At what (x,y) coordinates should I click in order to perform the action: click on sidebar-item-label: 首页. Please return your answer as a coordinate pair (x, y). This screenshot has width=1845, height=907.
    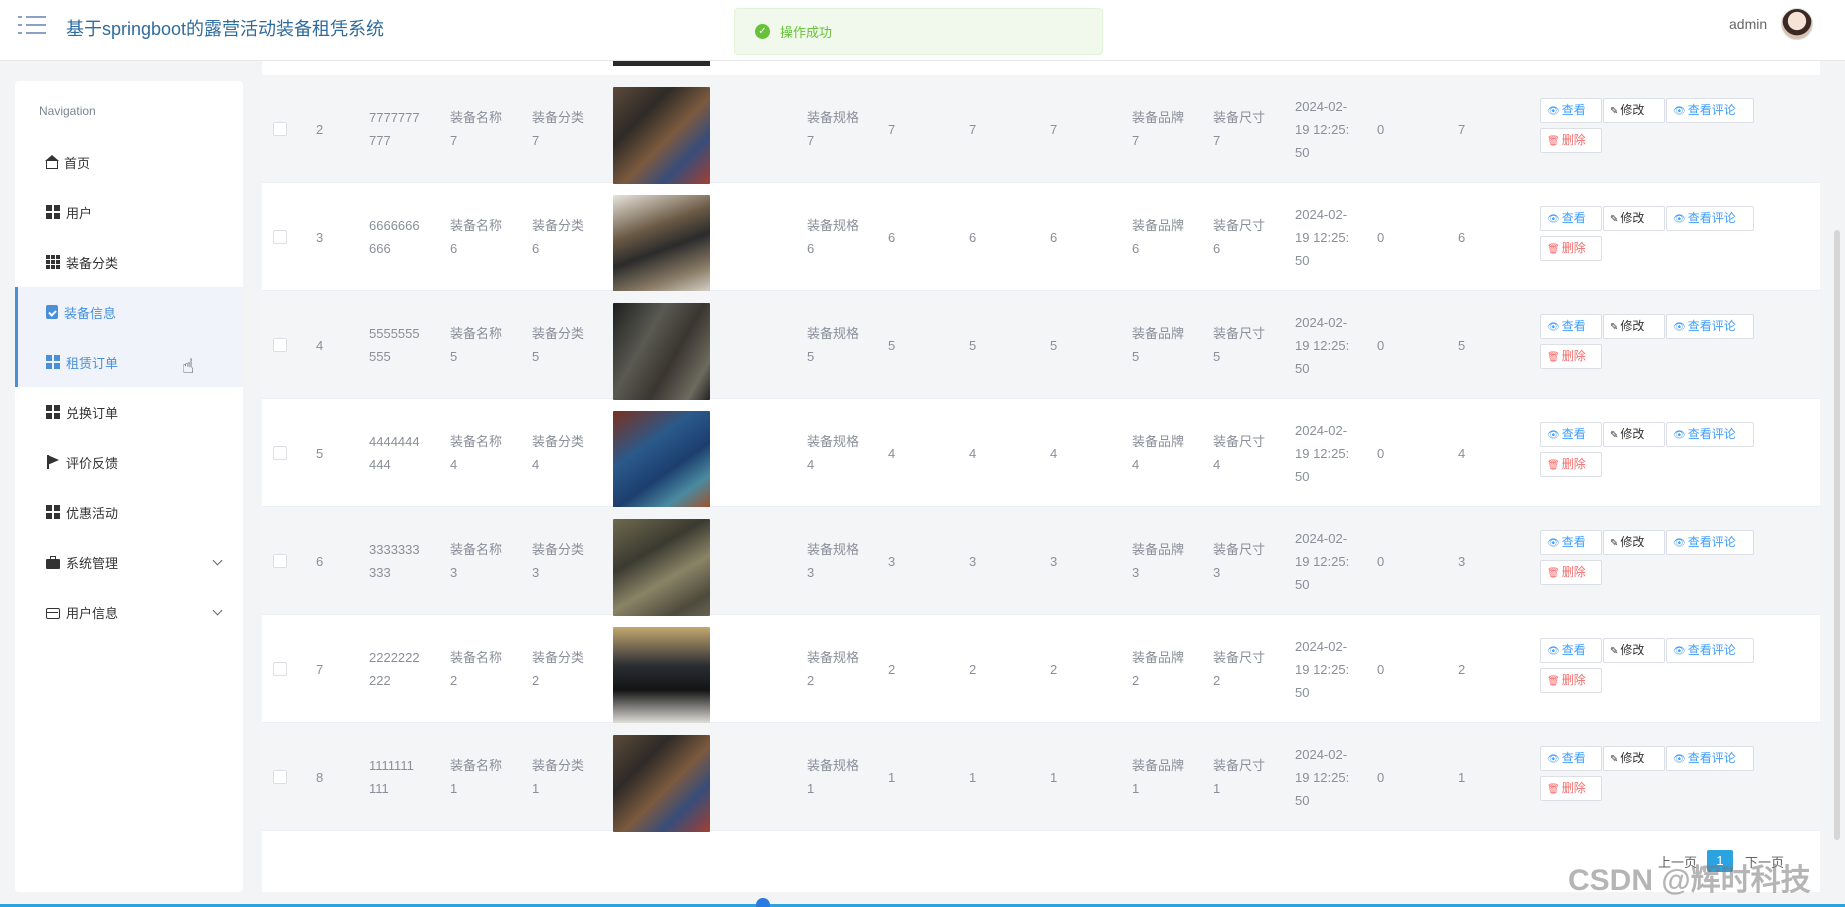
    Looking at the image, I should click on (77, 163).